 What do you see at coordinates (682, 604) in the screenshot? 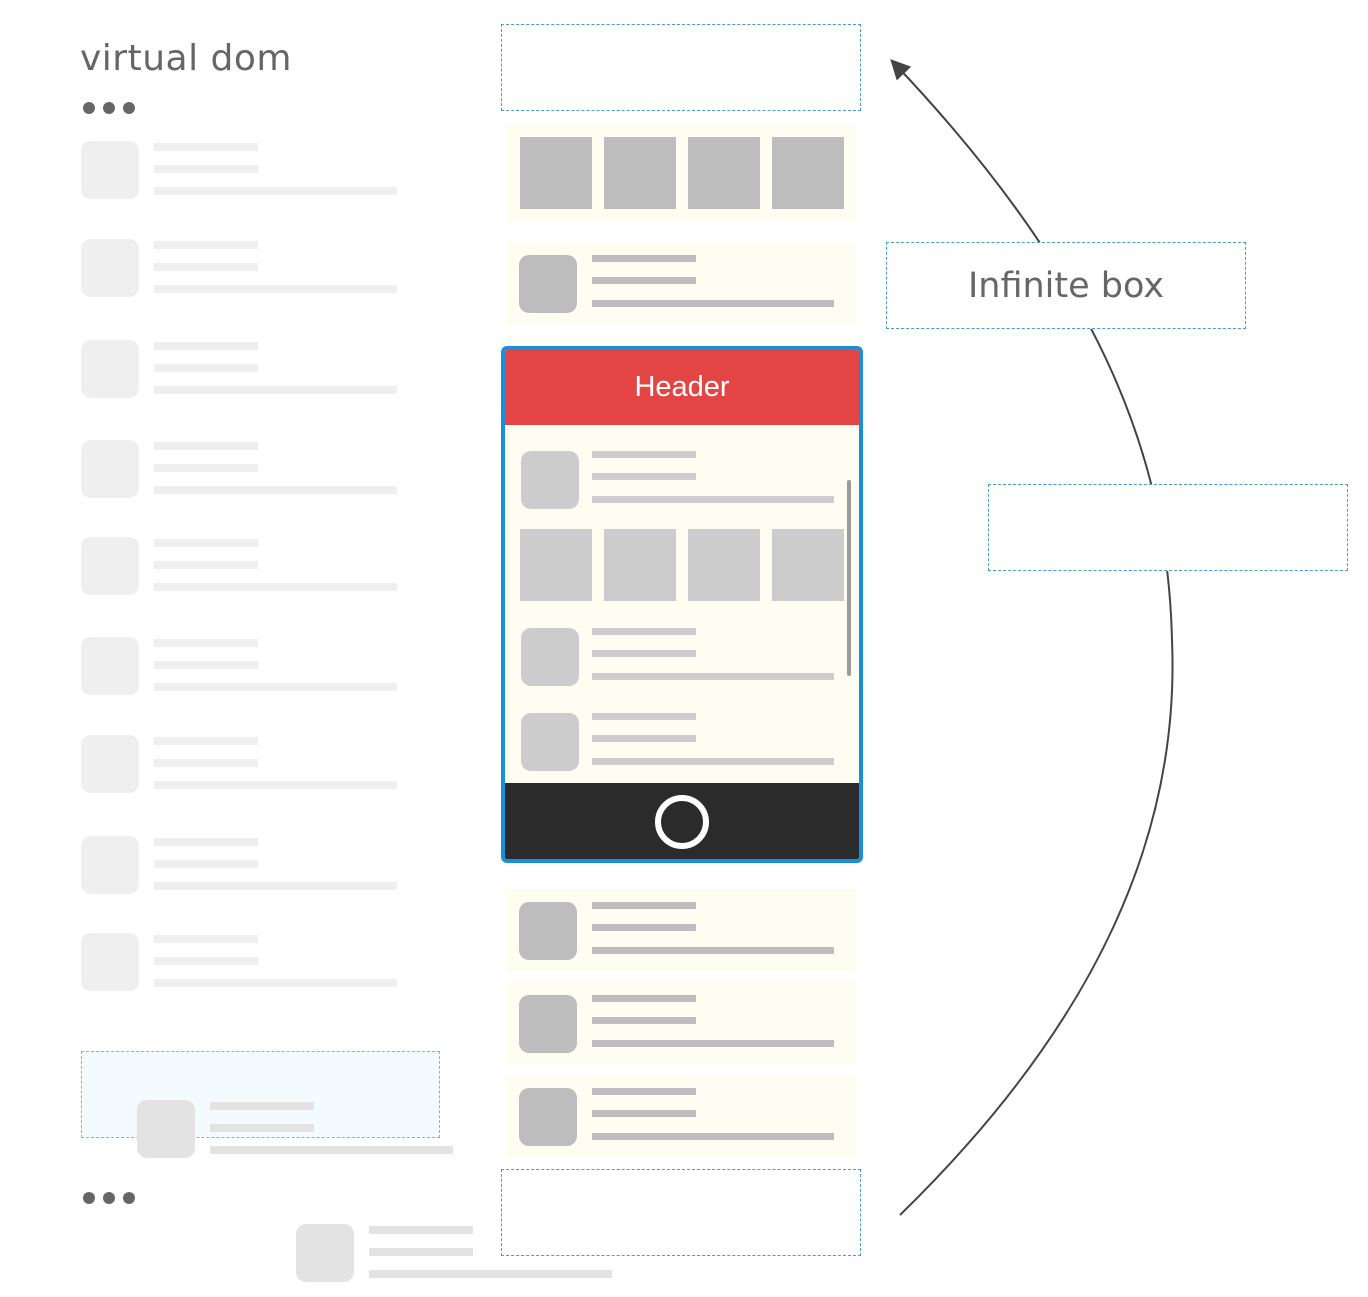
I see `phone-viewport: Header` at bounding box center [682, 604].